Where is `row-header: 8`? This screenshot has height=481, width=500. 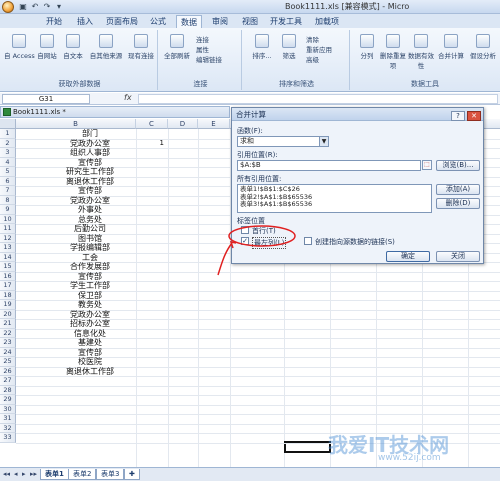 row-header: 8 is located at coordinates (8, 200).